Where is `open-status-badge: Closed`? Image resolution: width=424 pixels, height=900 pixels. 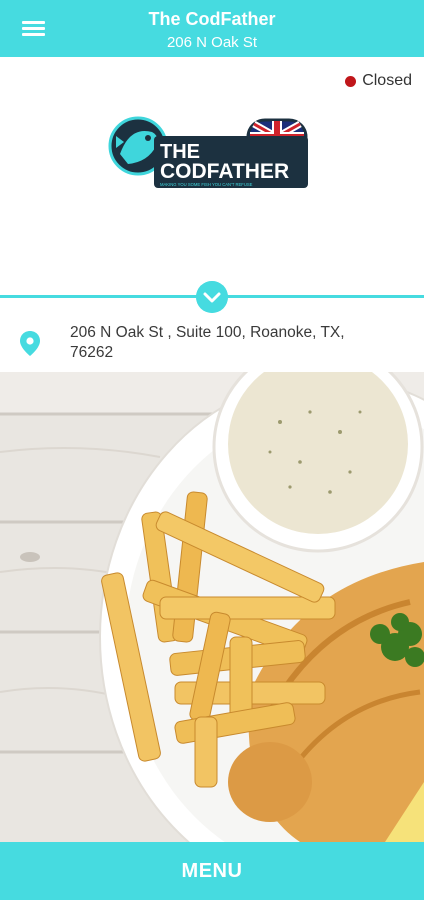 open-status-badge: Closed is located at coordinates (378, 81).